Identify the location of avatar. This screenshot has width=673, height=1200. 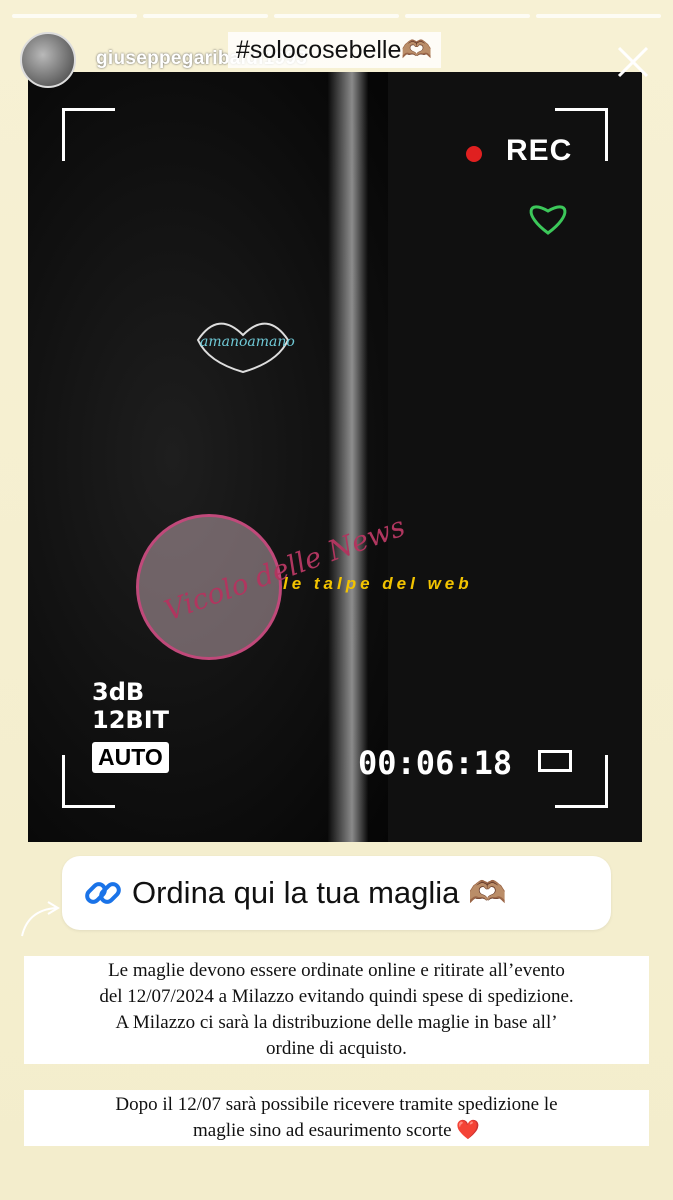
(48, 60).